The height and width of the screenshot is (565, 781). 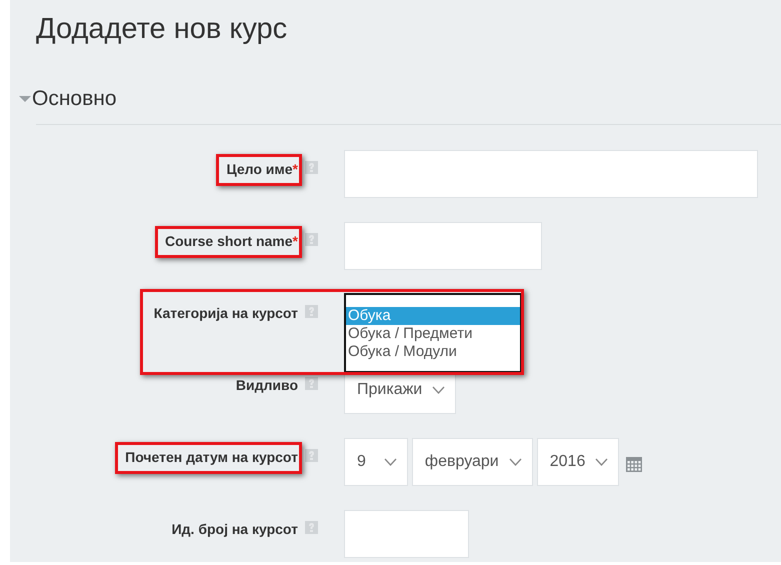 I want to click on collapse-caret-icon, so click(x=25, y=99).